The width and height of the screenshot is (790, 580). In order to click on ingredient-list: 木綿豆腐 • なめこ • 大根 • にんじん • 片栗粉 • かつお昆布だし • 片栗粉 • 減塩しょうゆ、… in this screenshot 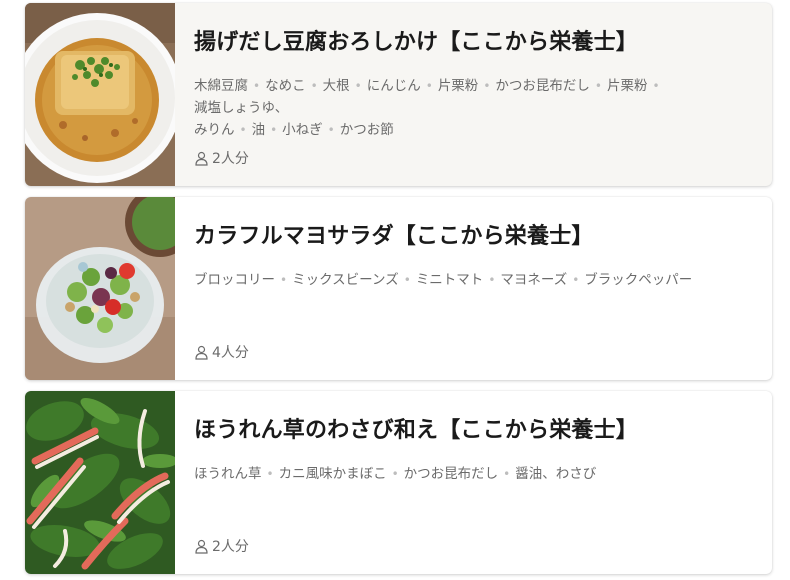, I will do `click(472, 108)`.